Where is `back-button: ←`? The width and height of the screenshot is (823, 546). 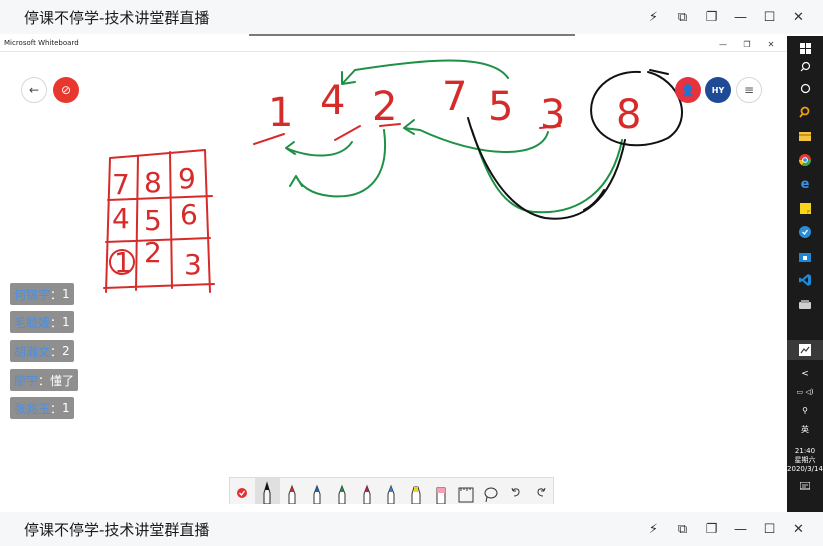
back-button: ← is located at coordinates (34, 90).